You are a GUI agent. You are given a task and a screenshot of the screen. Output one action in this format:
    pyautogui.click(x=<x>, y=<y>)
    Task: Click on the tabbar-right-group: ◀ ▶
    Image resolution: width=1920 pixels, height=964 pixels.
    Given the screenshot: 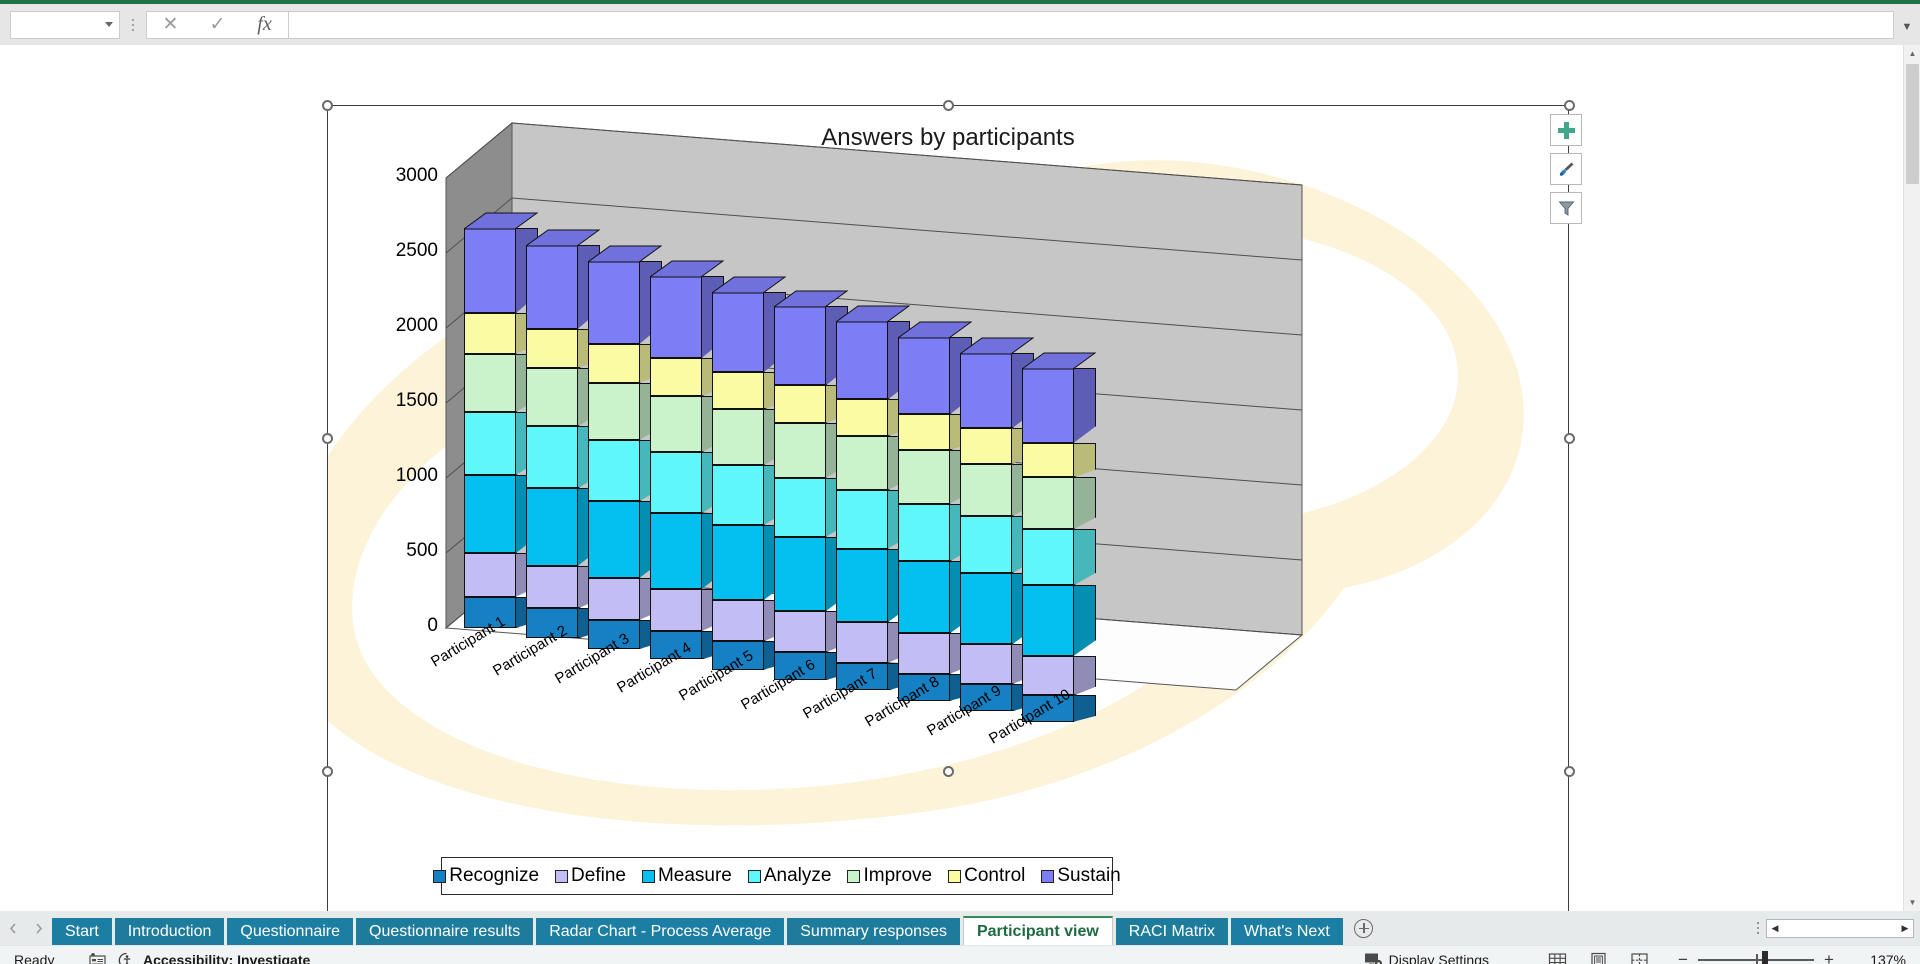 What is the action you would take?
    pyautogui.click(x=1838, y=928)
    